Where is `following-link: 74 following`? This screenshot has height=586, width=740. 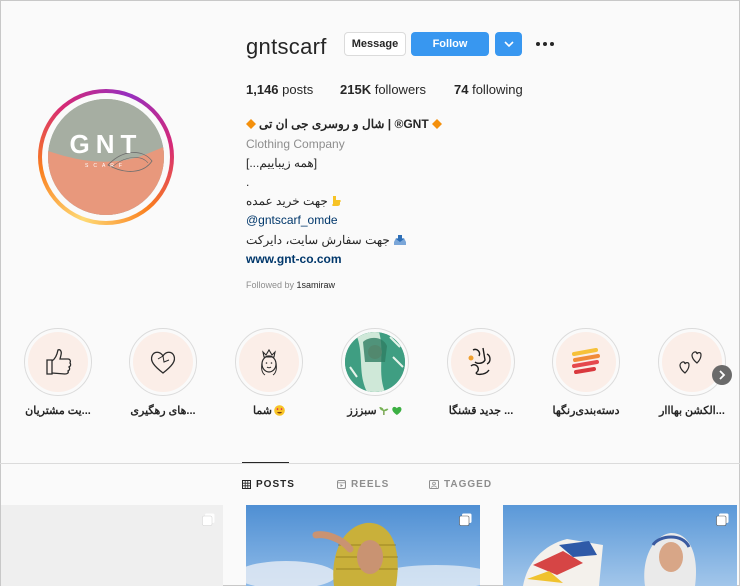 following-link: 74 following is located at coordinates (488, 89).